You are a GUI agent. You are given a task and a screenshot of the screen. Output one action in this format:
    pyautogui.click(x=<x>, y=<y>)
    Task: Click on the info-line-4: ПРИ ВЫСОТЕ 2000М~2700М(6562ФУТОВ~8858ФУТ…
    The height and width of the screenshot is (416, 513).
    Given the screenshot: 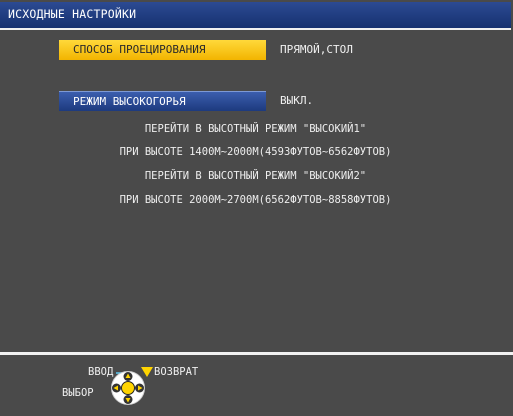 What is the action you would take?
    pyautogui.click(x=255, y=200)
    